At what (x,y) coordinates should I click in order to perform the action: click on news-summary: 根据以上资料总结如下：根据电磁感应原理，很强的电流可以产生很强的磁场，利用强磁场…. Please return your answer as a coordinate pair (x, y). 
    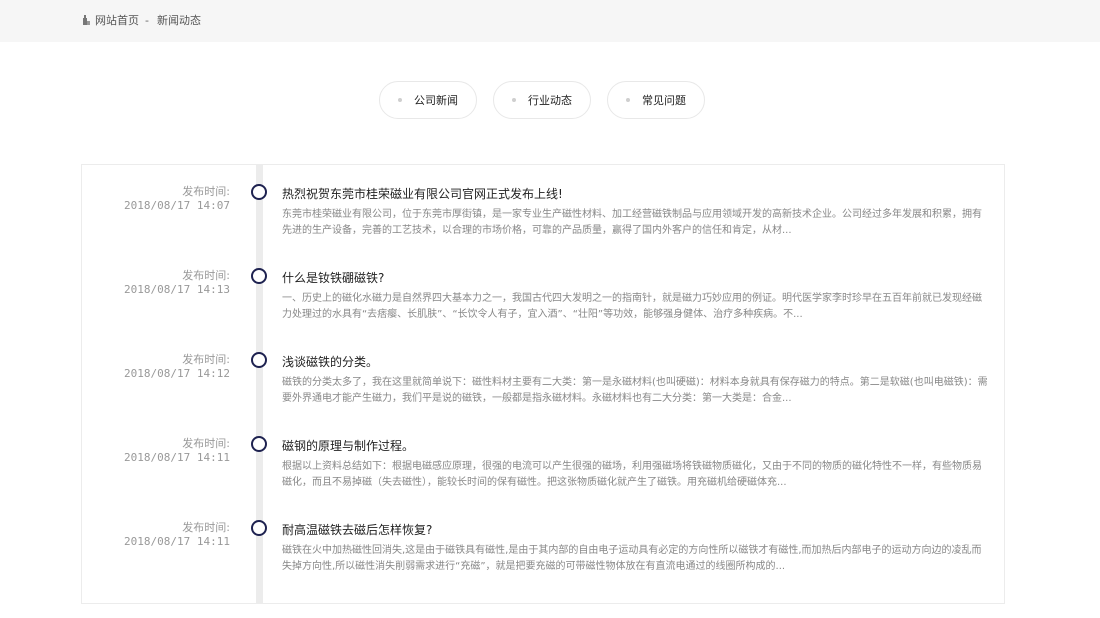
    Looking at the image, I should click on (632, 474).